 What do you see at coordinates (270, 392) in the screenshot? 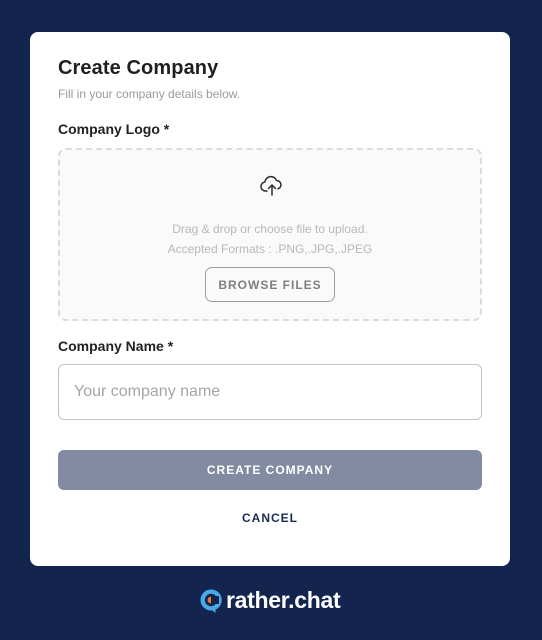
I see `company-name-input` at bounding box center [270, 392].